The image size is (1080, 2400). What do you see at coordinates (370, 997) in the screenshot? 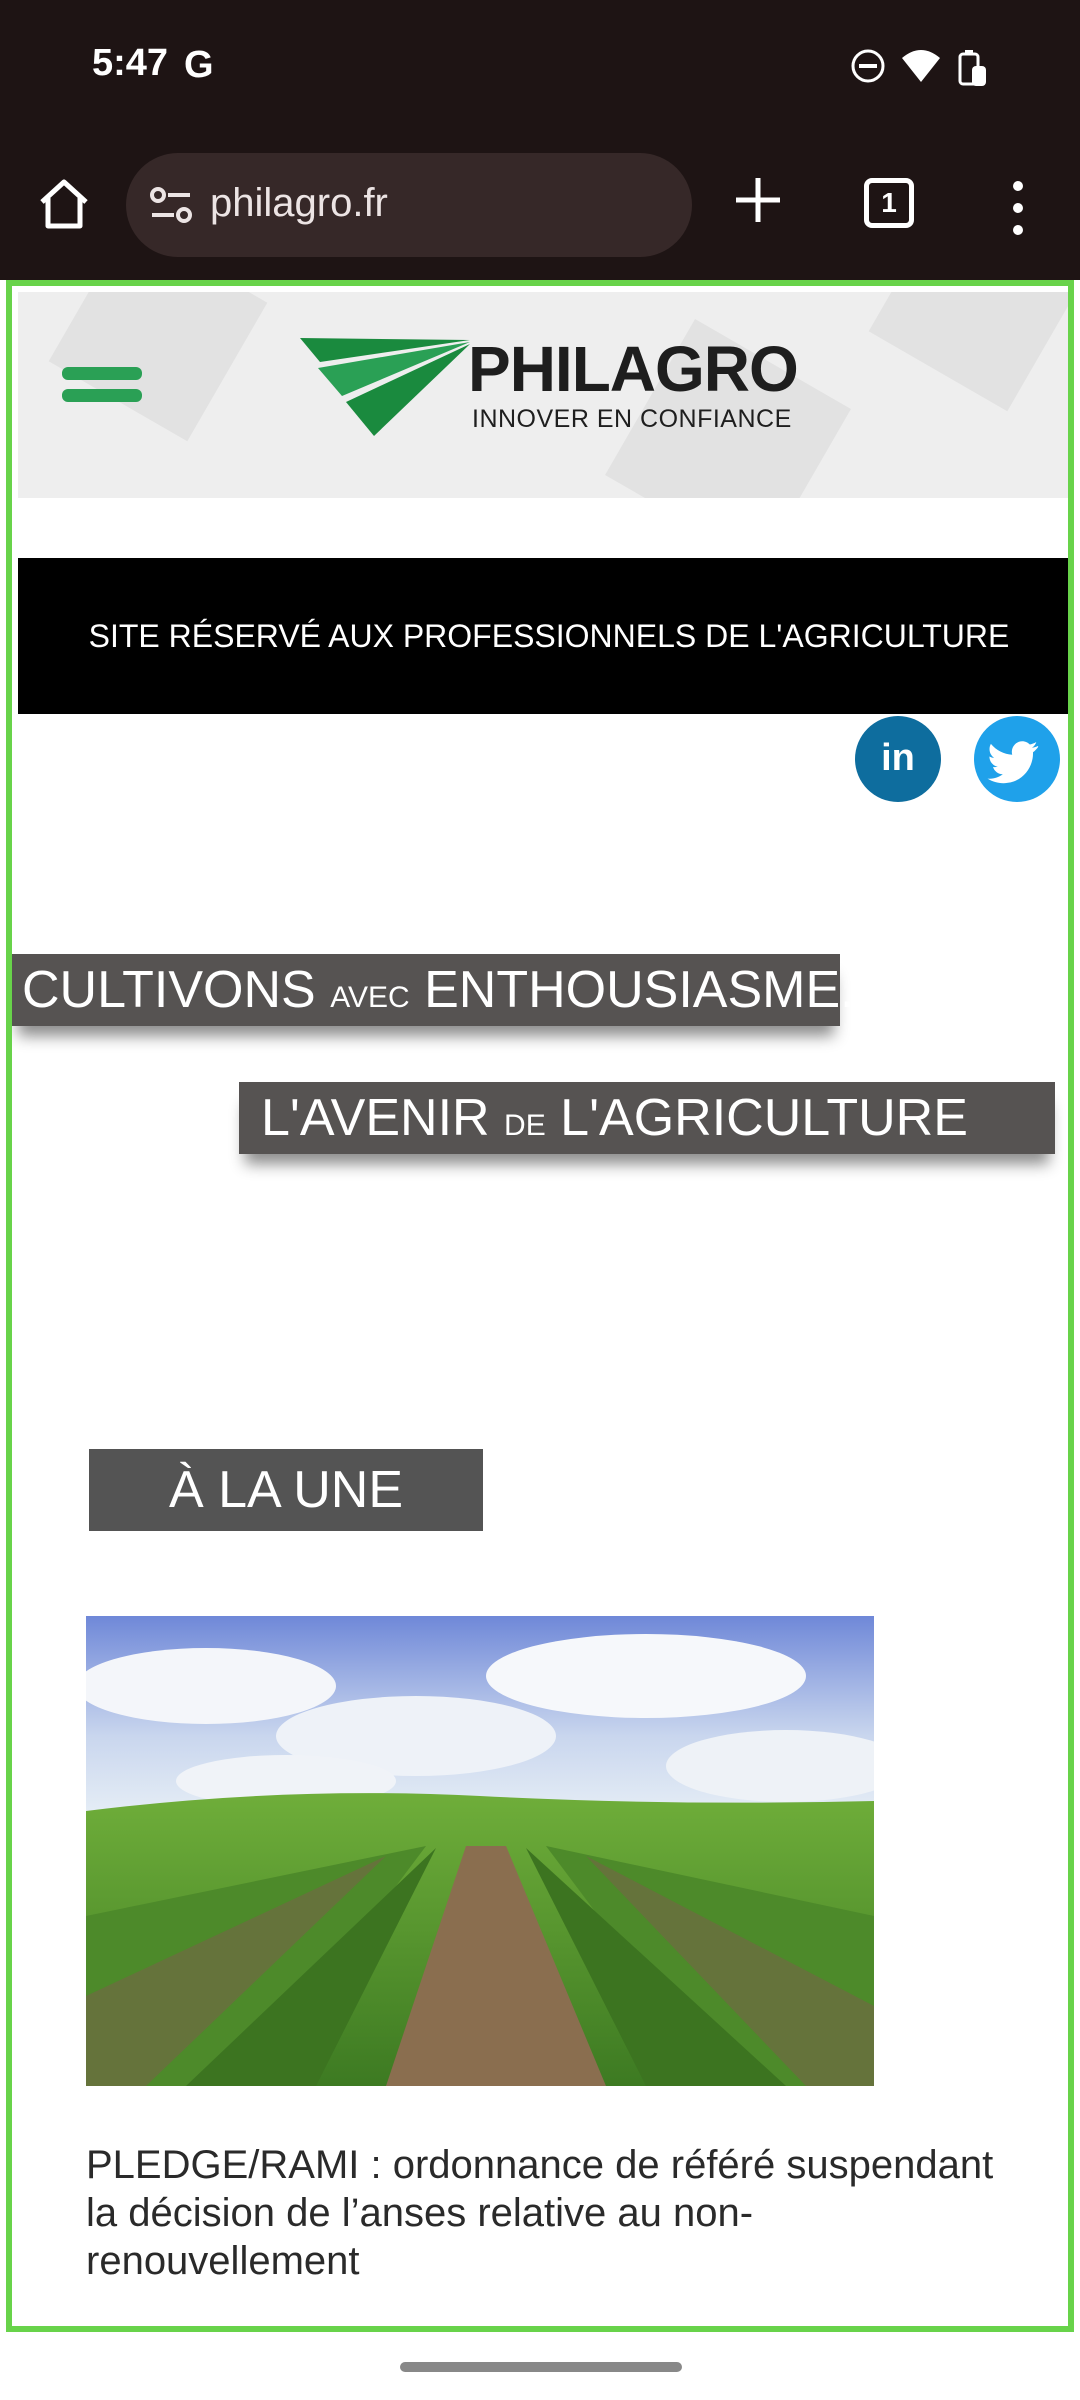
I see `slogan-1-small: AVEC` at bounding box center [370, 997].